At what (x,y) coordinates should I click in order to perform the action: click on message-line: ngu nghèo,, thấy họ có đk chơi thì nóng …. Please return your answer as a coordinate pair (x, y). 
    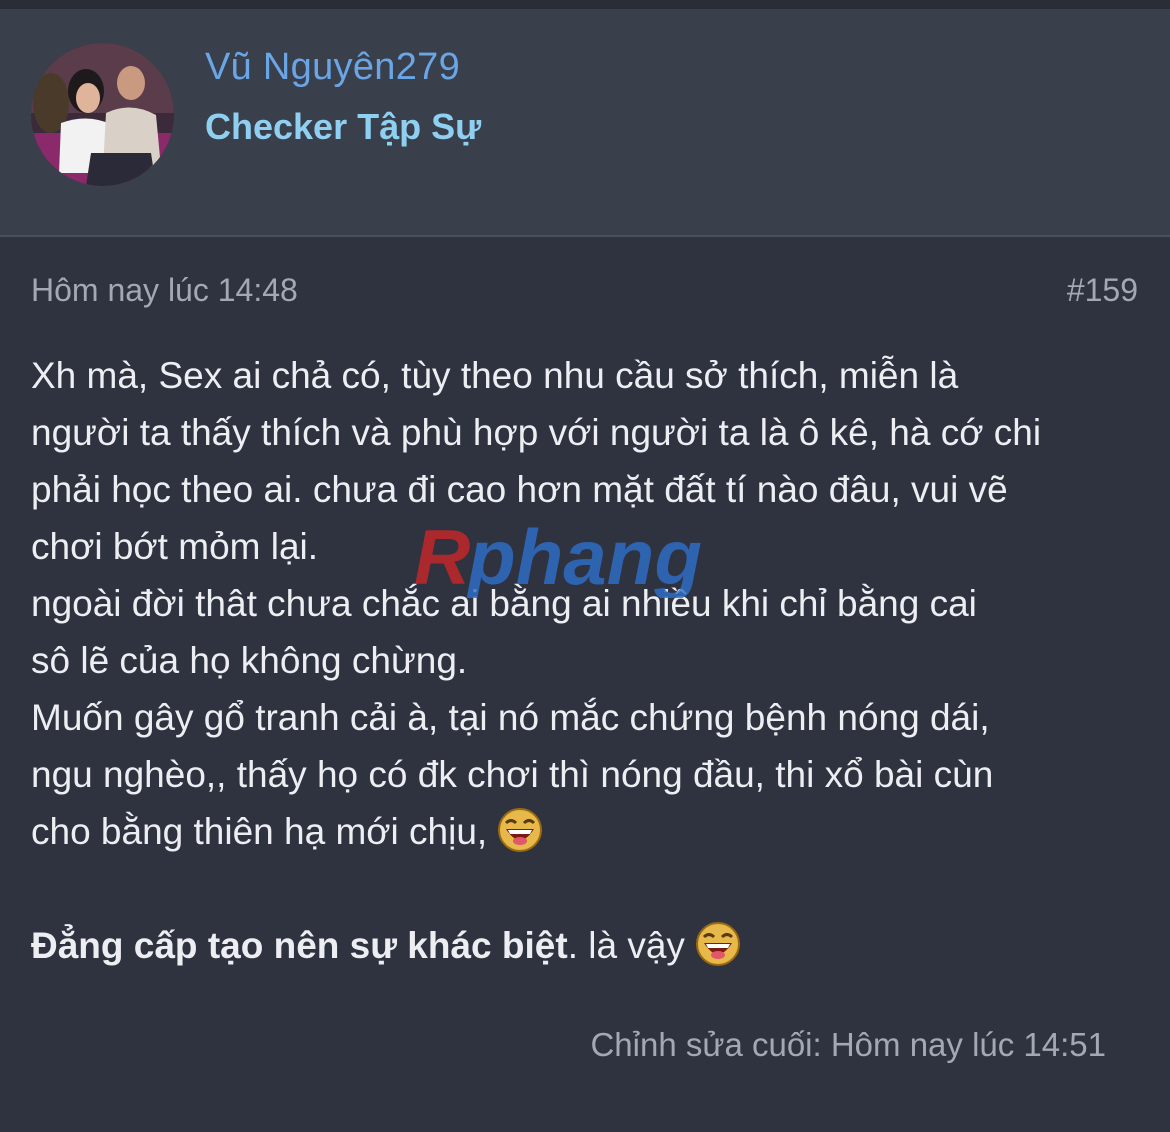
    Looking at the image, I should click on (512, 774).